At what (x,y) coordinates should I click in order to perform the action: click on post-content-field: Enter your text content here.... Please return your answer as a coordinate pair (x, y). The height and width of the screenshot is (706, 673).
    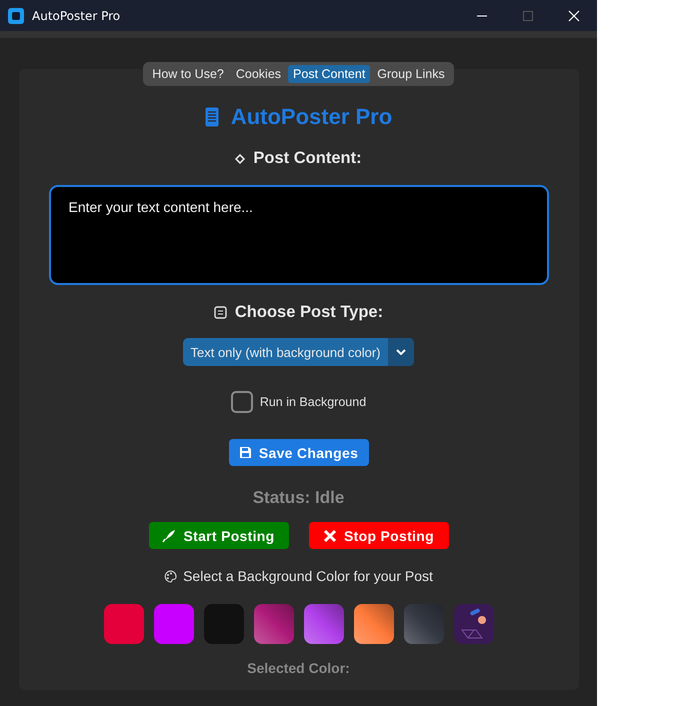
    Looking at the image, I should click on (298, 235).